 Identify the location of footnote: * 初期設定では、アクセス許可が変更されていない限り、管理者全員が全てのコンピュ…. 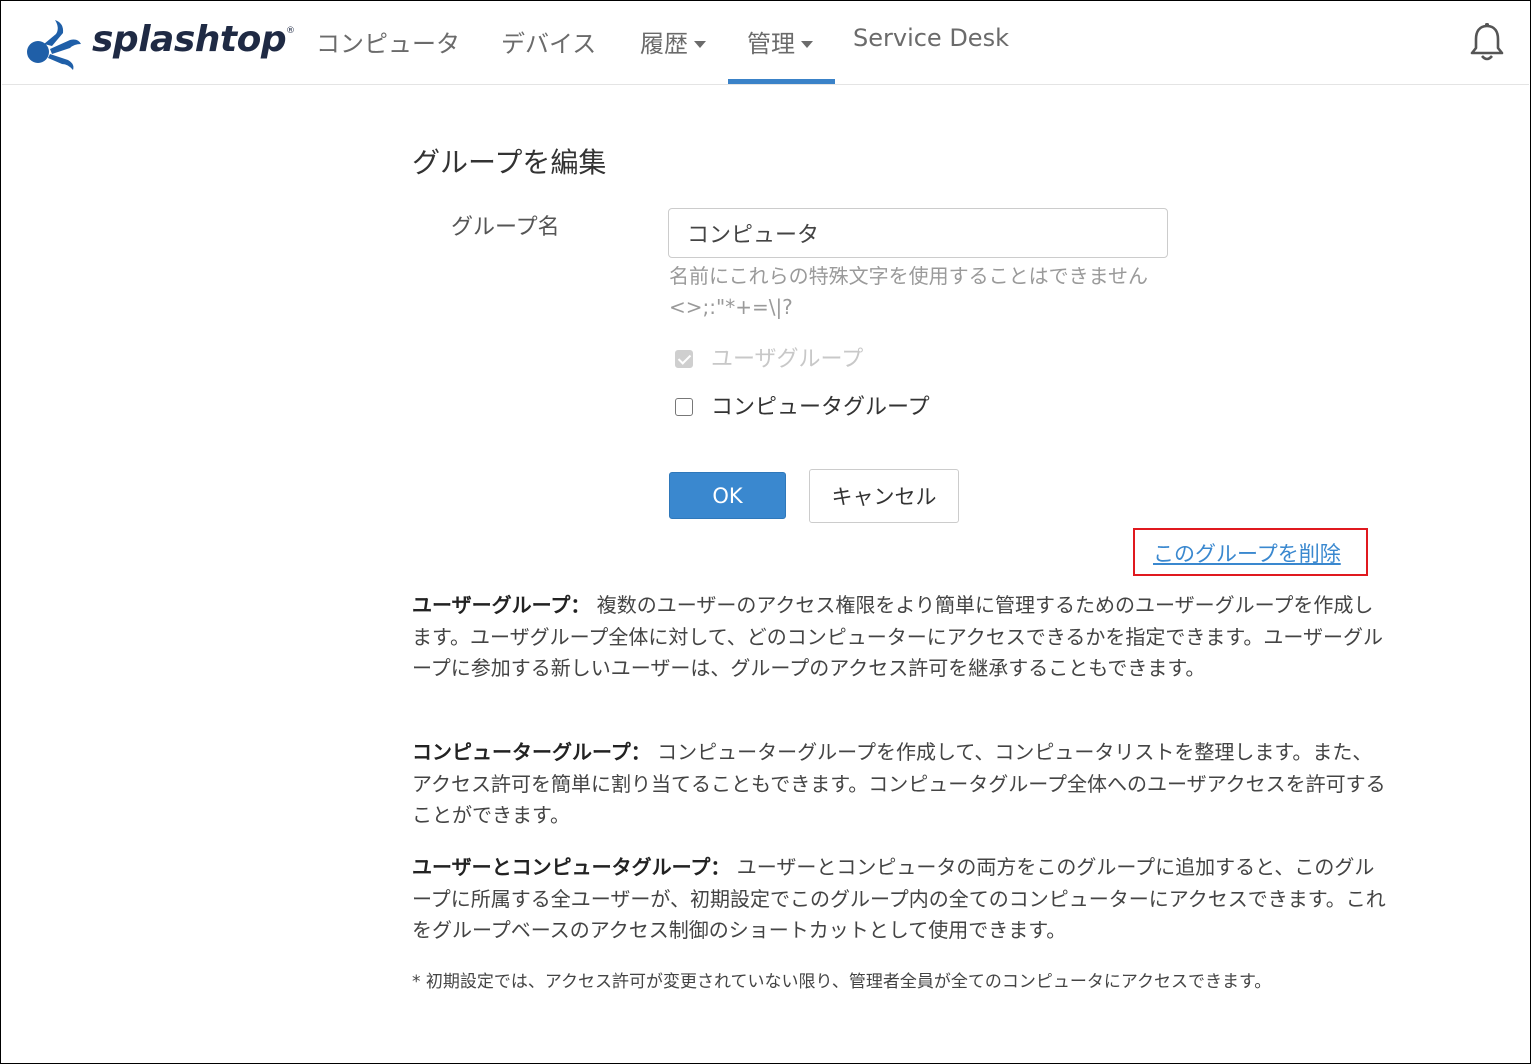
(842, 982).